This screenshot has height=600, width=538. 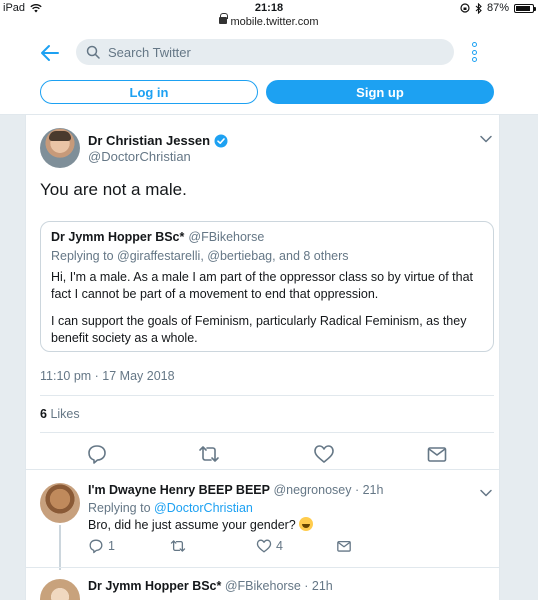 I want to click on reply-author-name: Dr Jymm Hopper BSc*, so click(x=154, y=586).